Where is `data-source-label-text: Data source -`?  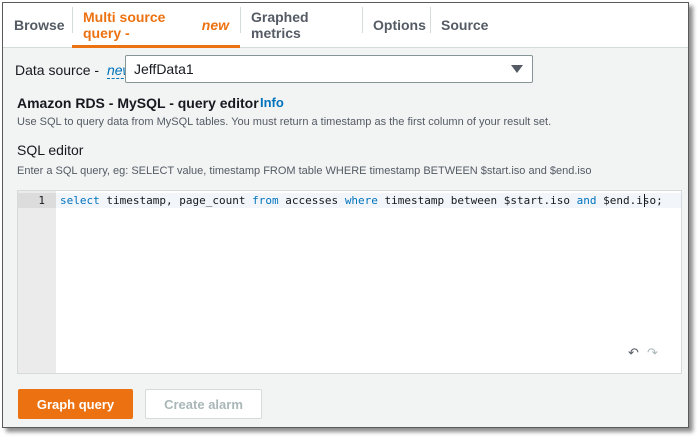
data-source-label-text: Data source - is located at coordinates (59, 70).